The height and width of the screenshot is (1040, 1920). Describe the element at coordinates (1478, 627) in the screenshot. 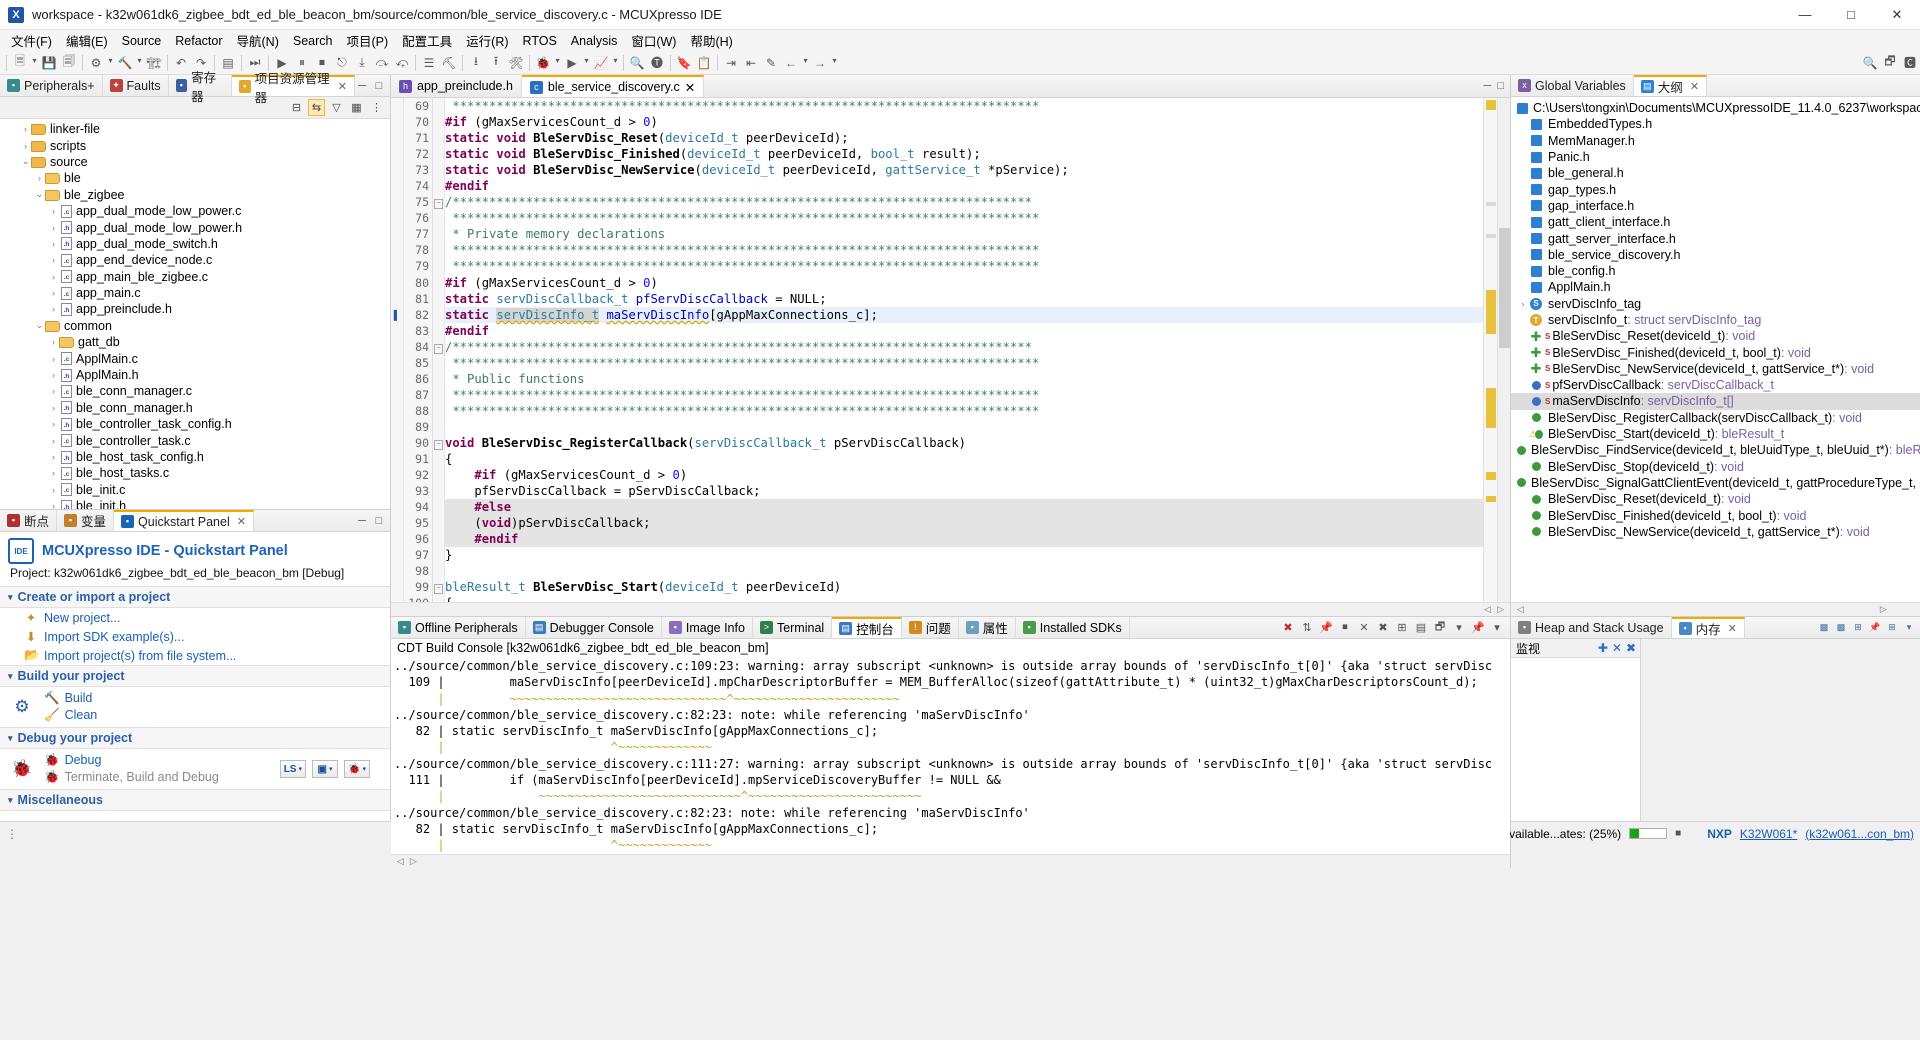

I see `pin-console-icon: 📌` at that location.